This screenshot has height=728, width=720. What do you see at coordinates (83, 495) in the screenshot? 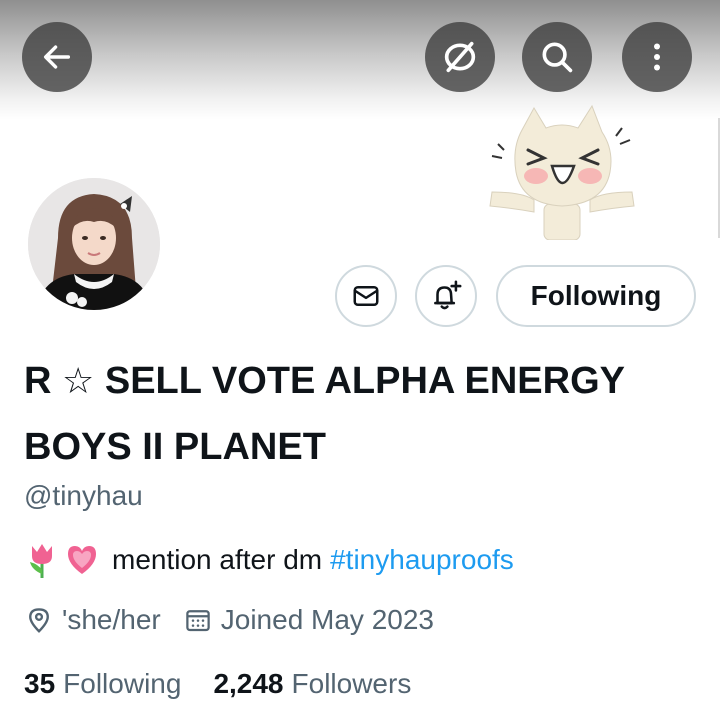
I see `username-handle: @tinyhau` at bounding box center [83, 495].